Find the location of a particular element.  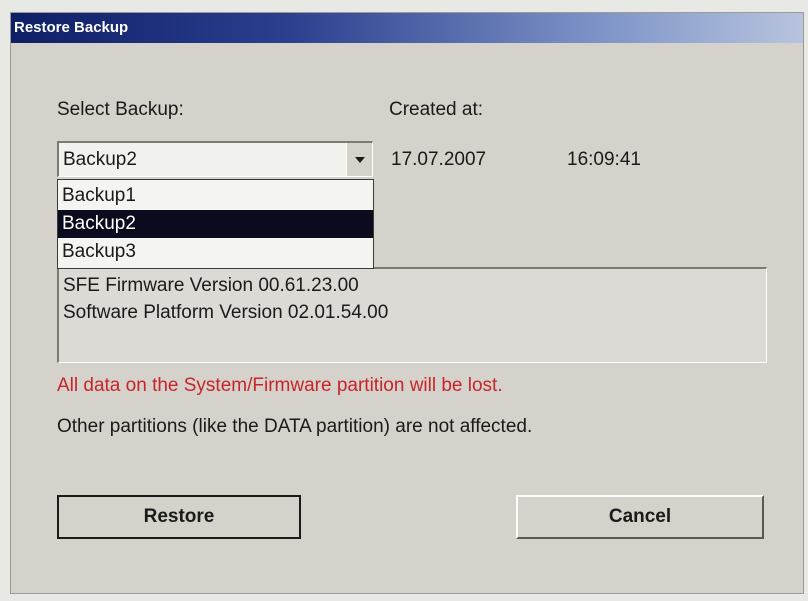

title-bar: Restore Backup is located at coordinates (407, 28).